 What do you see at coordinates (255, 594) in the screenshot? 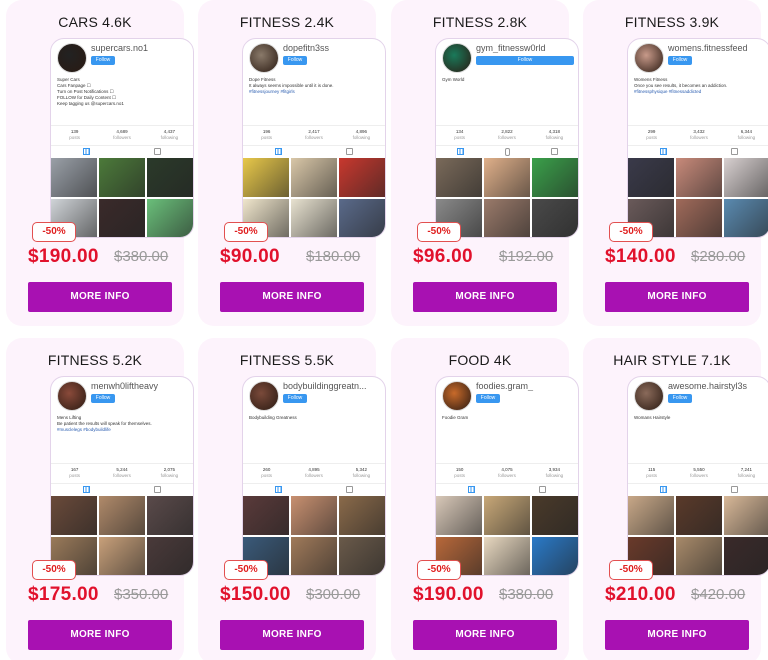
I see `sale-price: $150.00` at bounding box center [255, 594].